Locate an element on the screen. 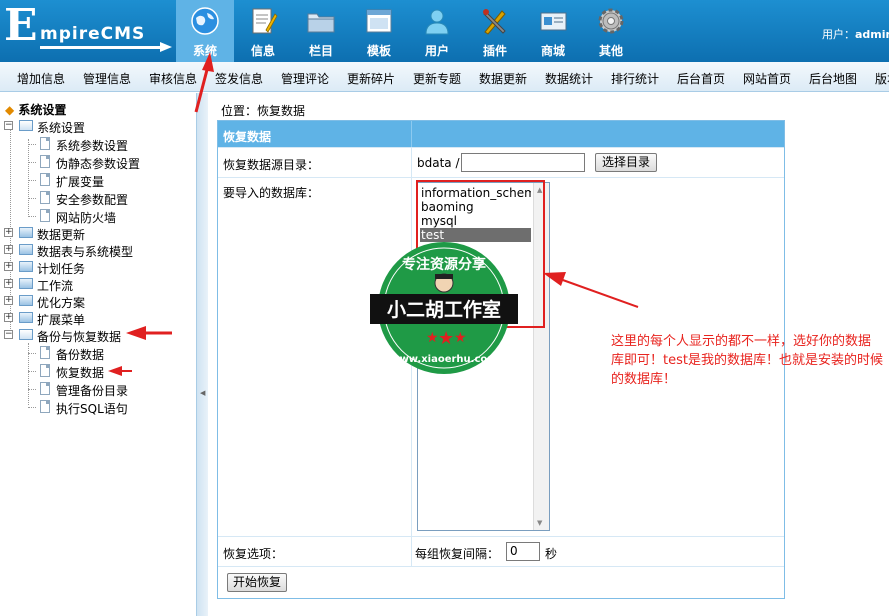  nav-system: 系统 is located at coordinates (205, 31).